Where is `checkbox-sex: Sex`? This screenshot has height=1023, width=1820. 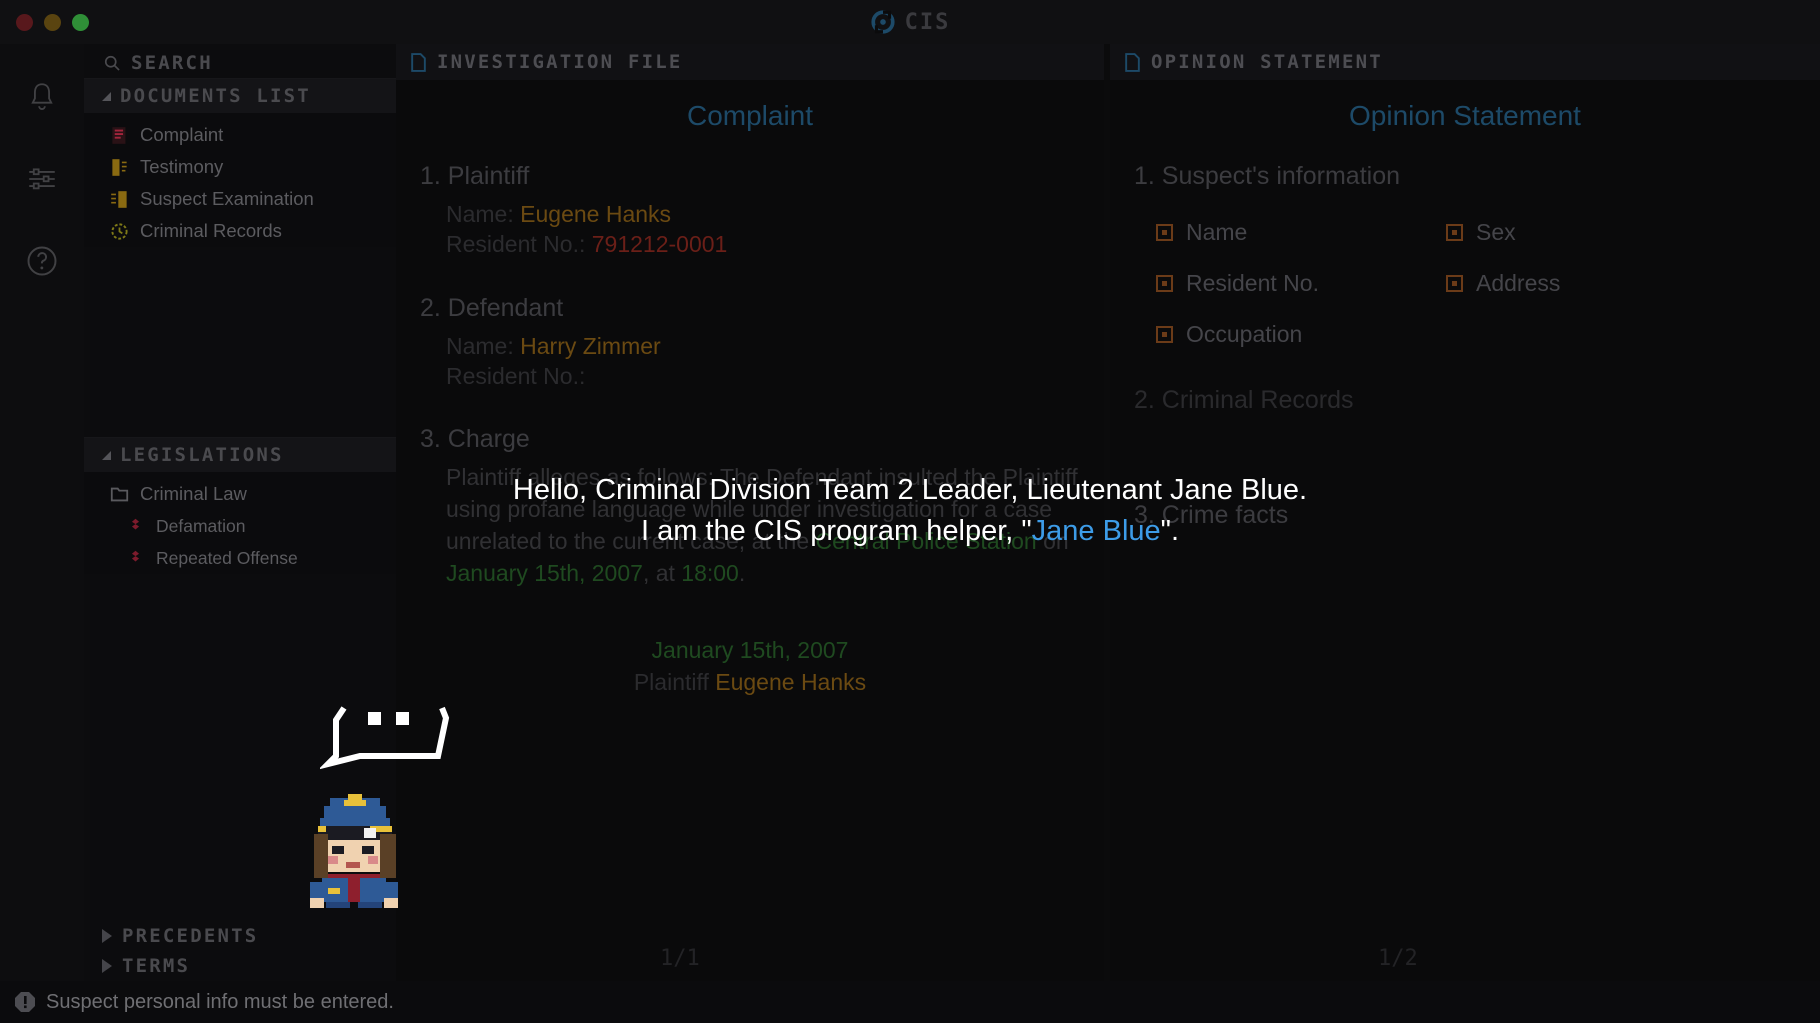 checkbox-sex: Sex is located at coordinates (1591, 232).